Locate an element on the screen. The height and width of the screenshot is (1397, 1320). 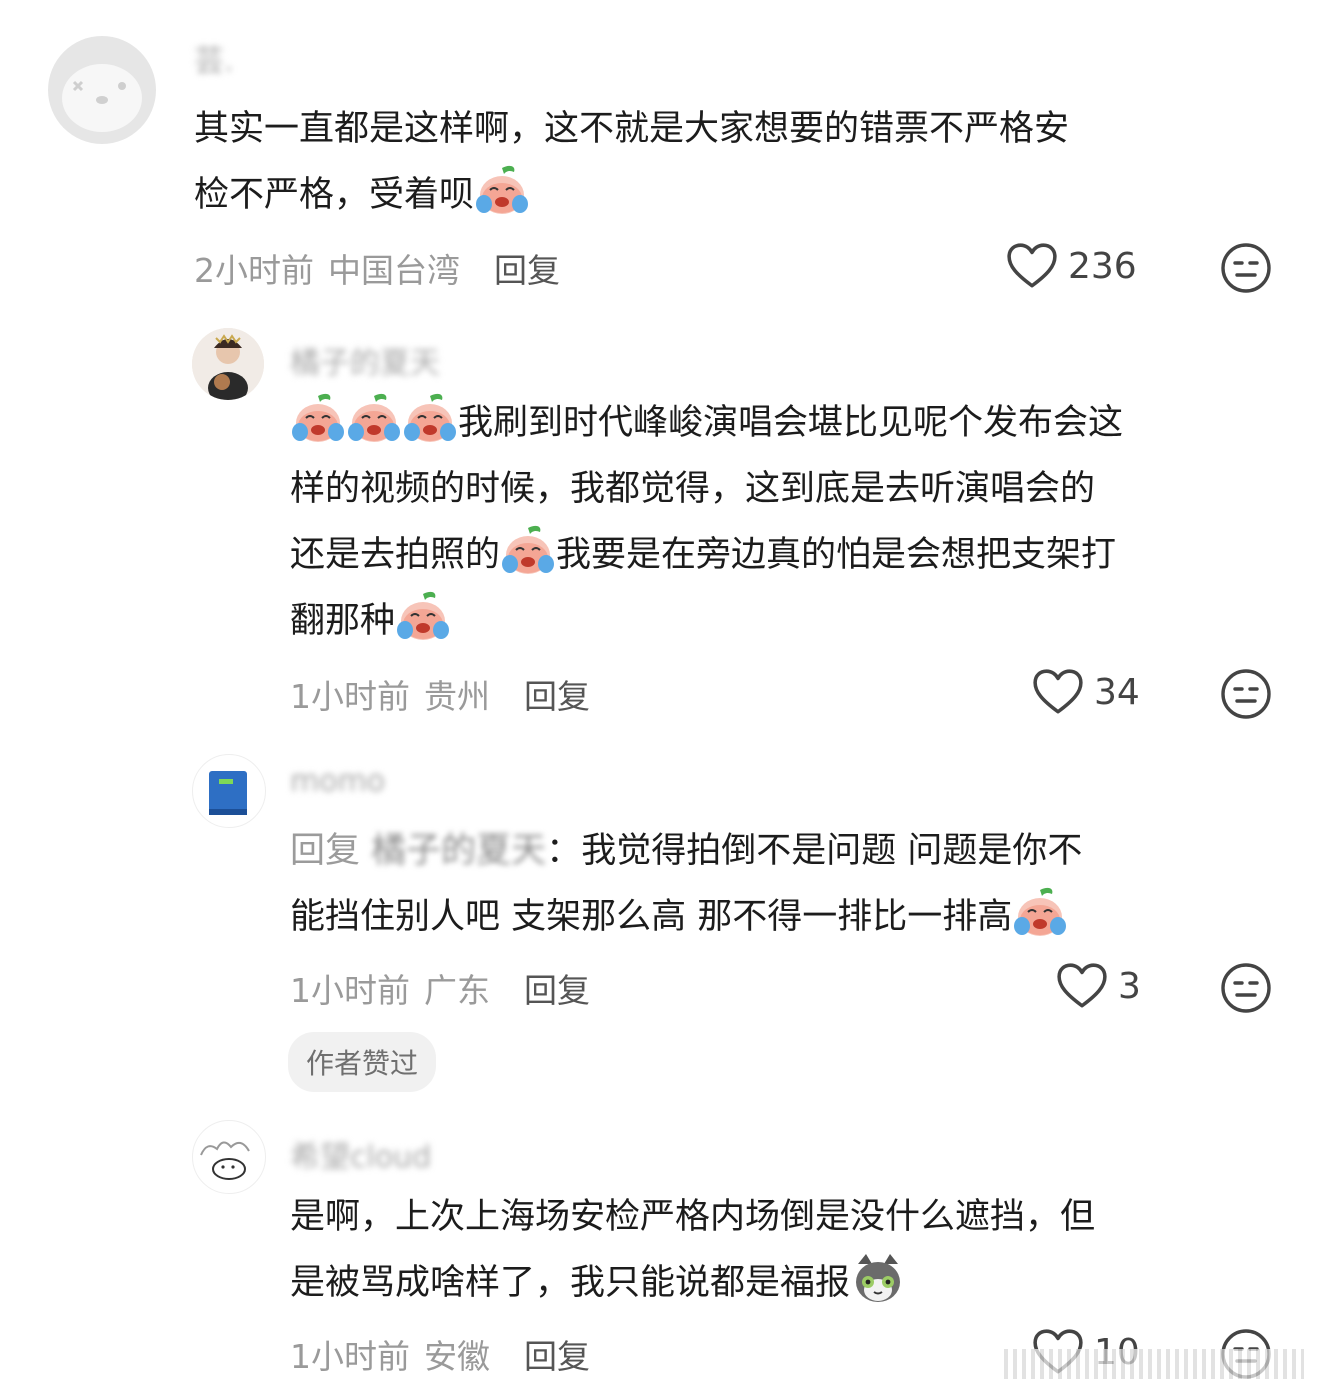
reply-target: 橘子的夏天 is located at coordinates (459, 851).